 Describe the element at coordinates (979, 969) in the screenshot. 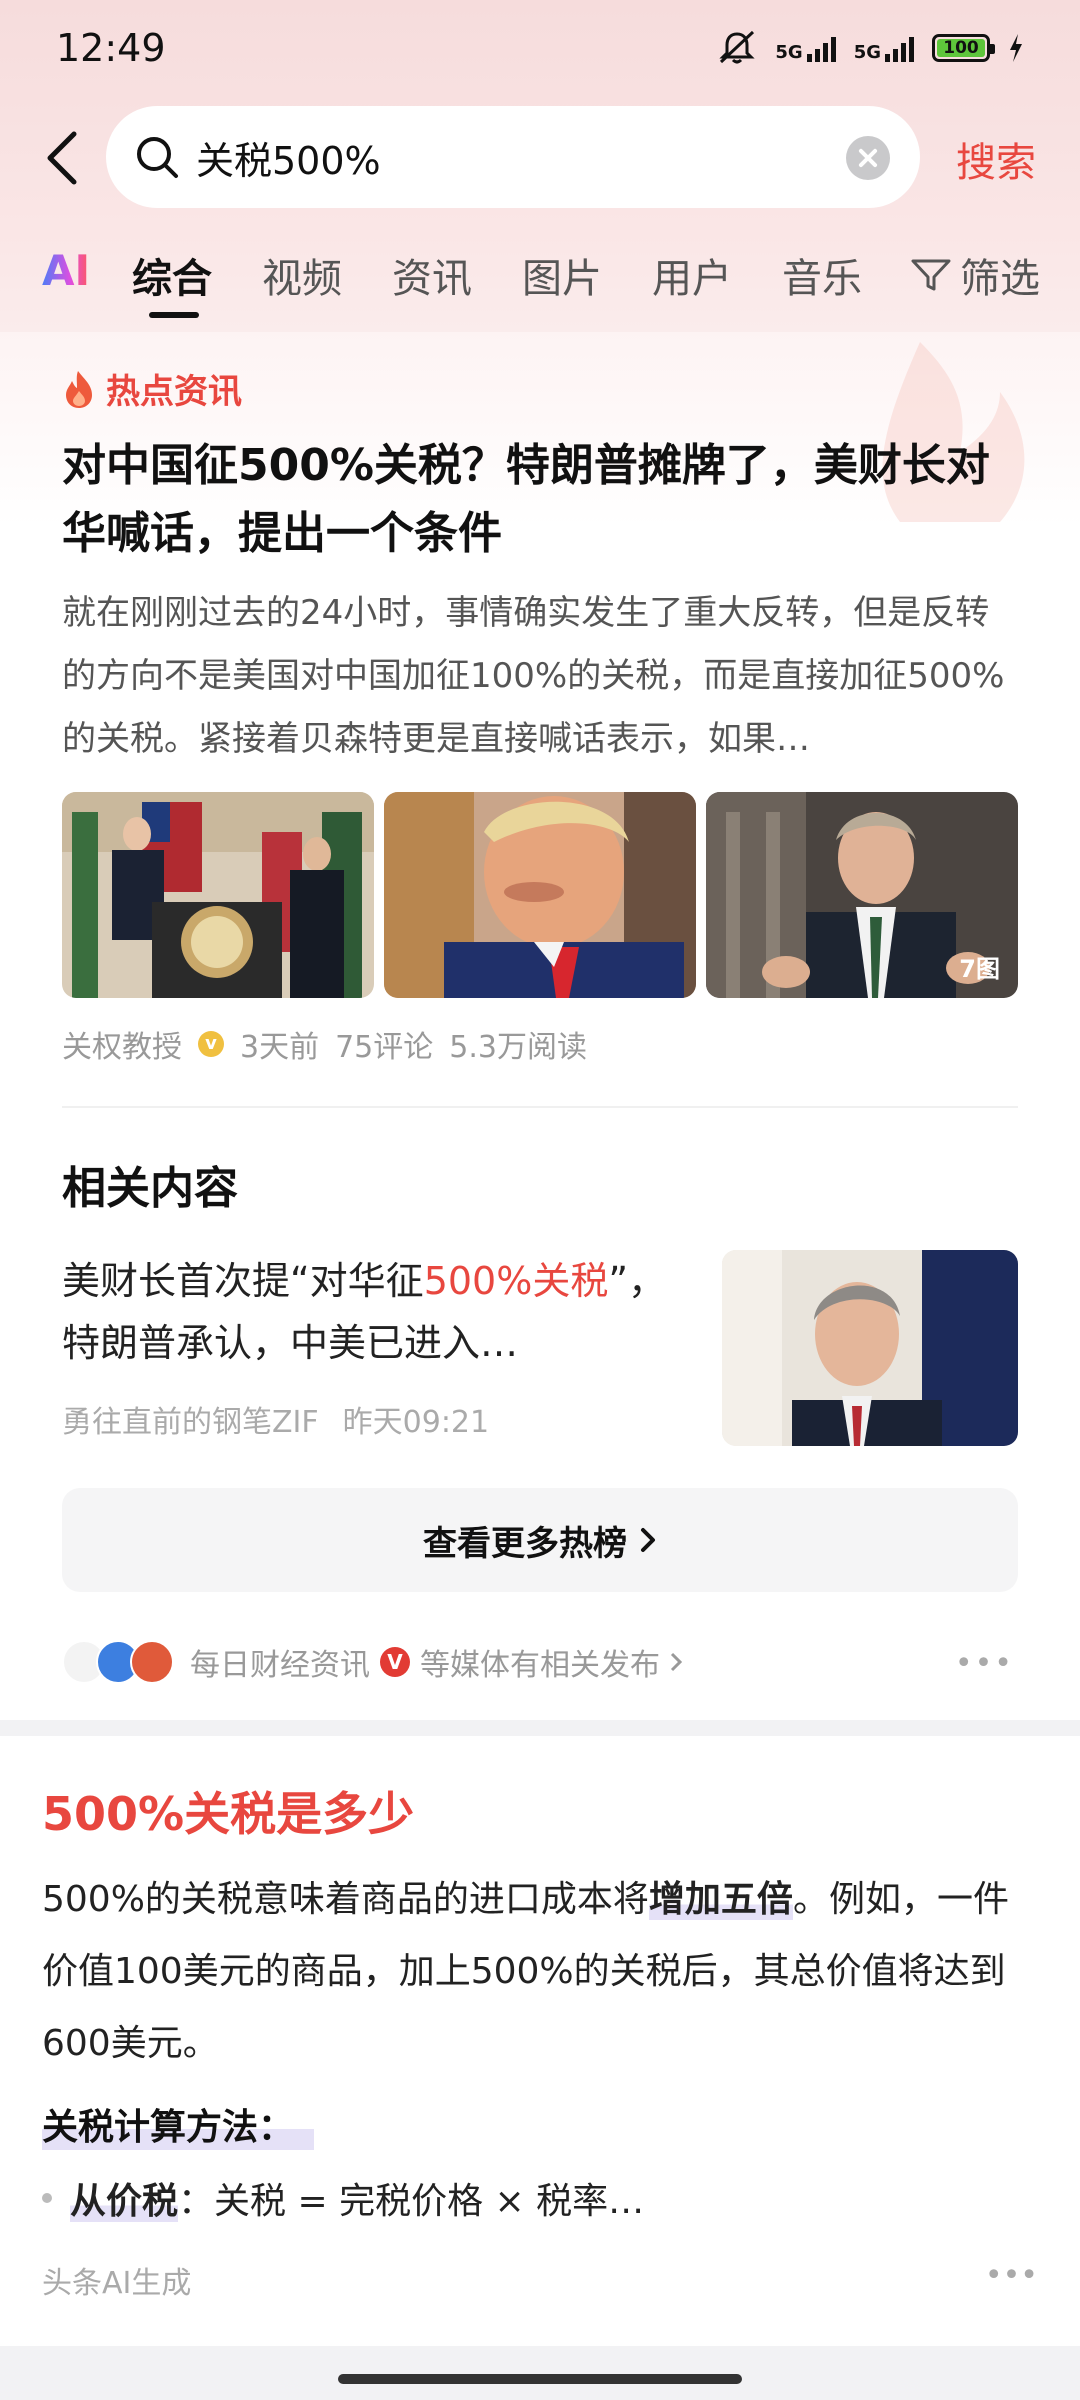

I see `image-count-badge: 7图` at that location.